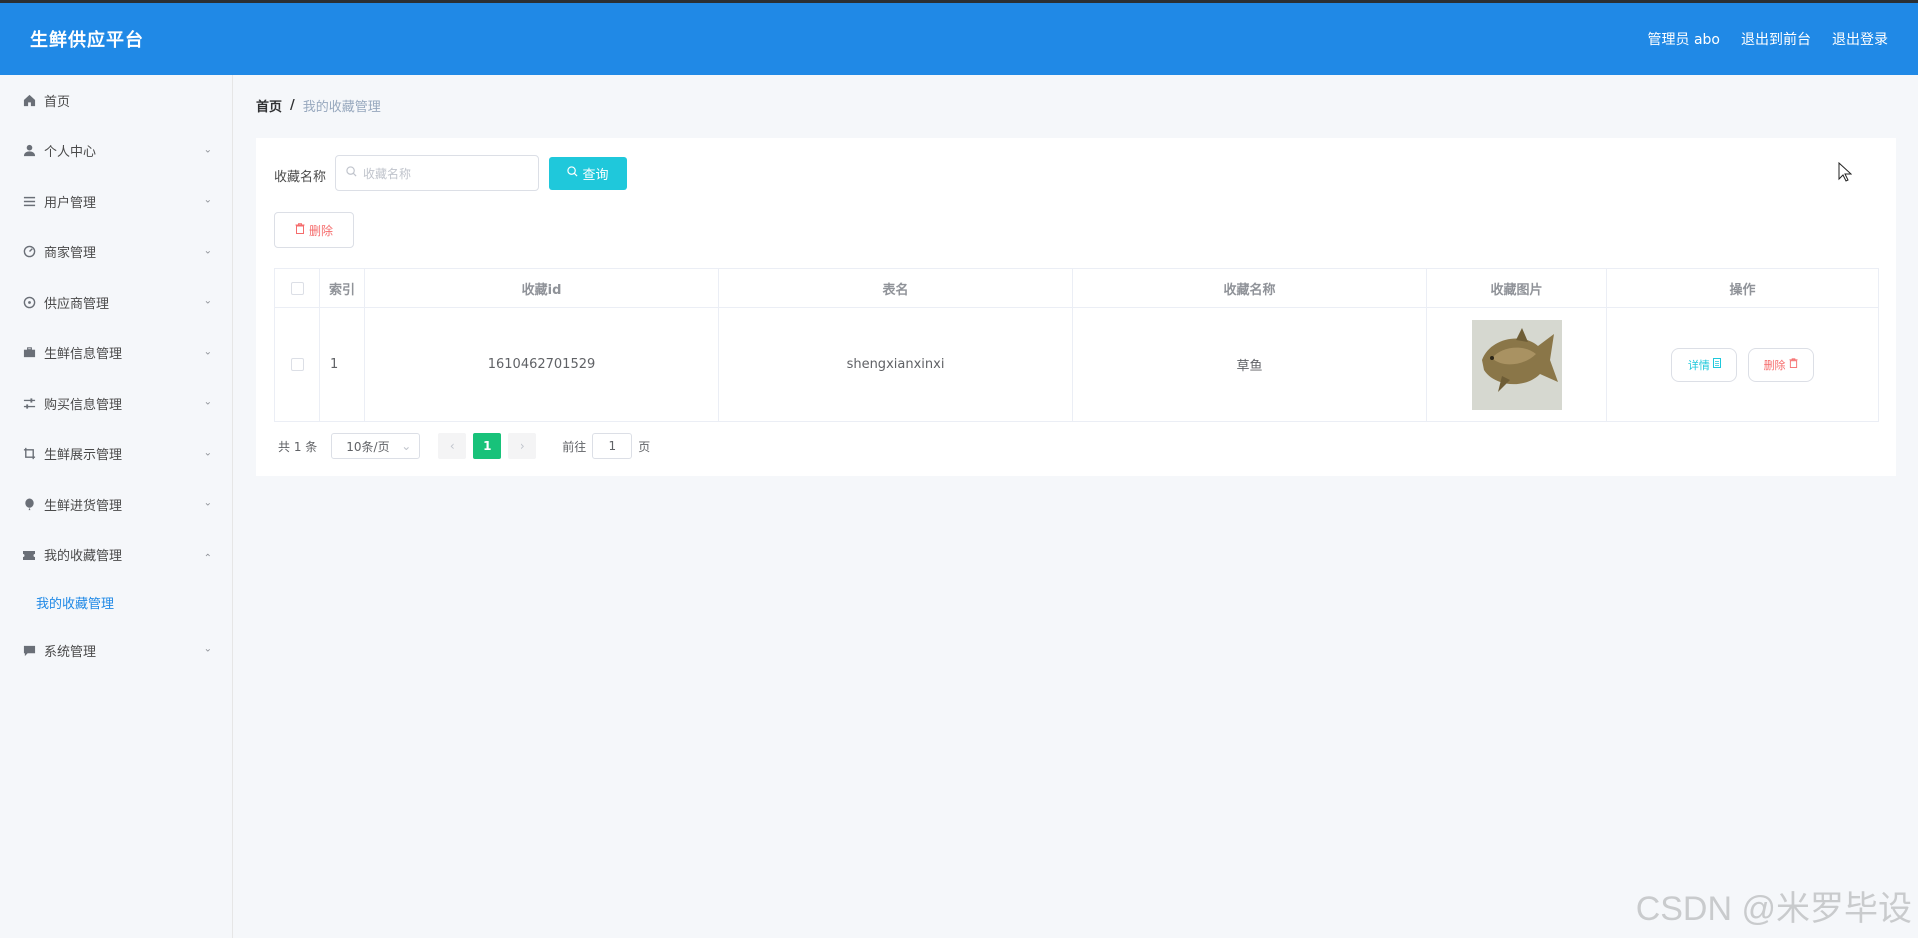 Image resolution: width=1918 pixels, height=938 pixels. Describe the element at coordinates (1845, 173) in the screenshot. I see `mouse-cursor-icon` at that location.